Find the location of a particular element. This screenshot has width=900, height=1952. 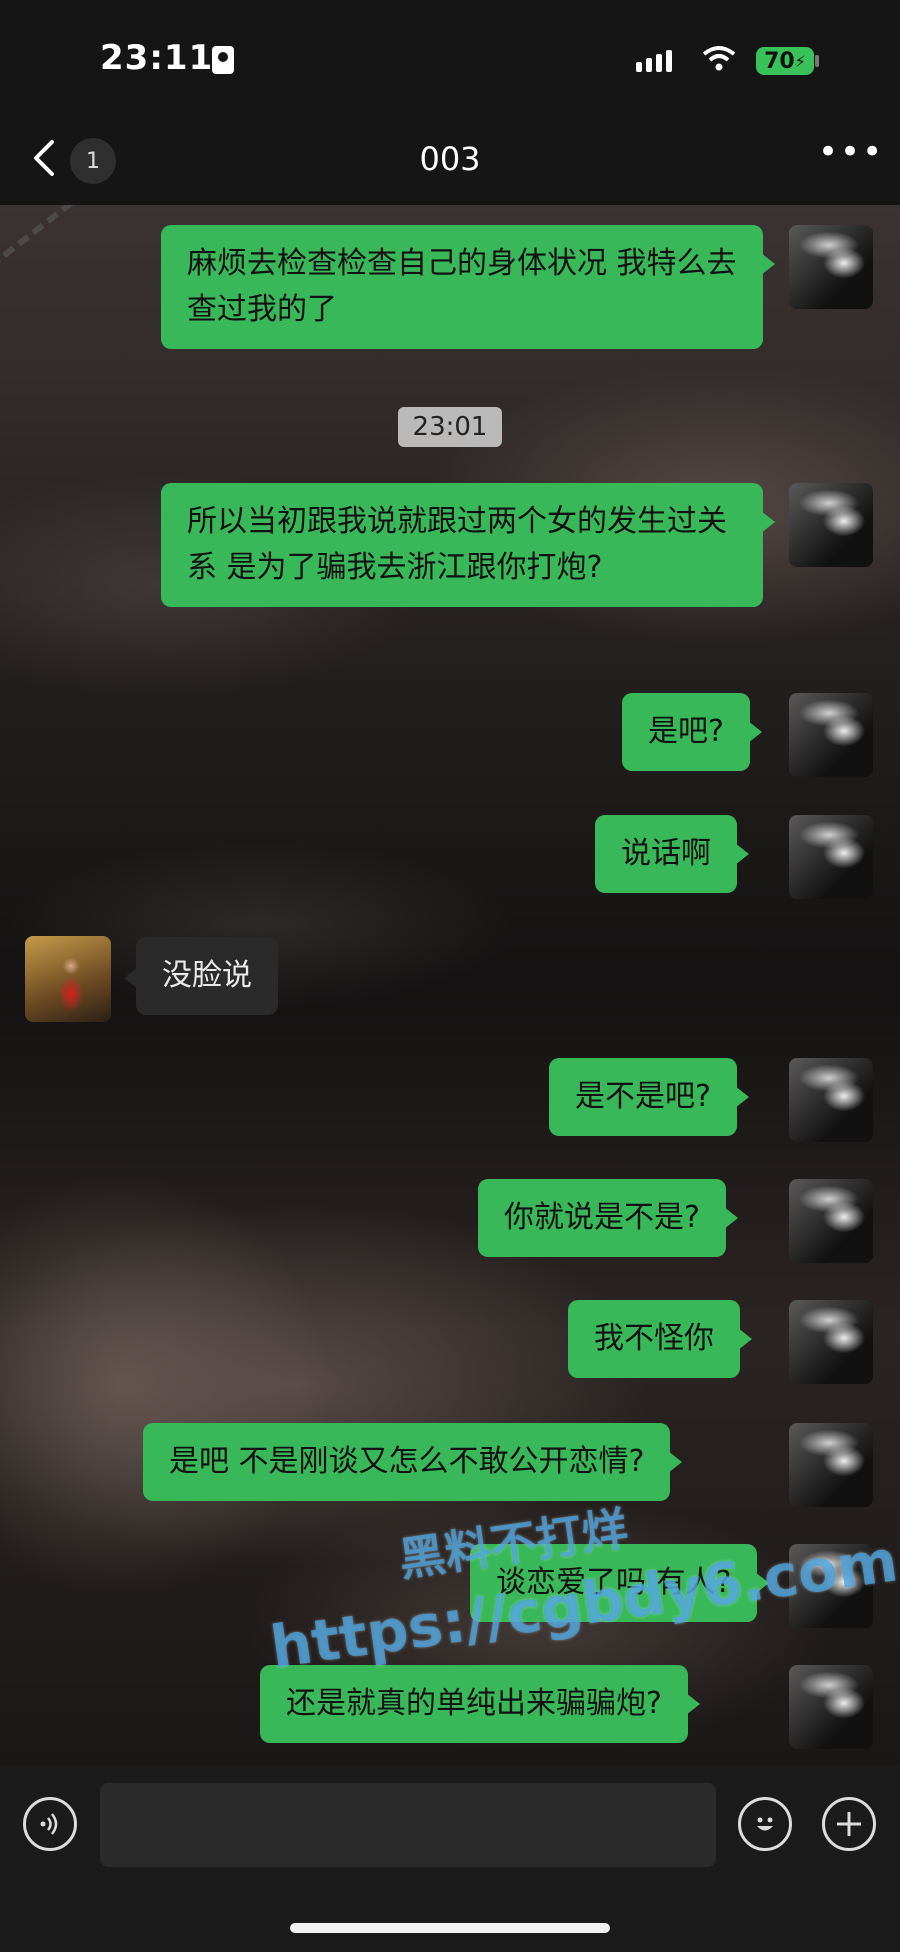

status-time: 23:11 is located at coordinates (157, 58).